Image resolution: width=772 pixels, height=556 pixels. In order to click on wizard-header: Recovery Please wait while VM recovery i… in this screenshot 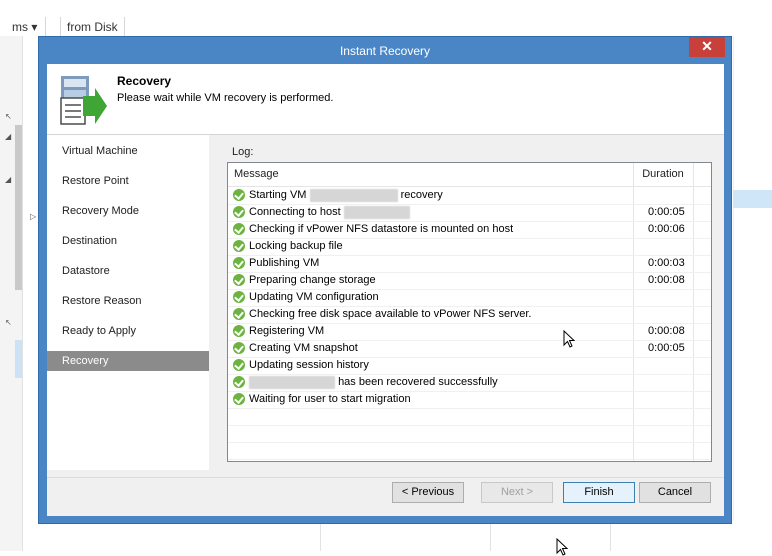, I will do `click(385, 99)`.